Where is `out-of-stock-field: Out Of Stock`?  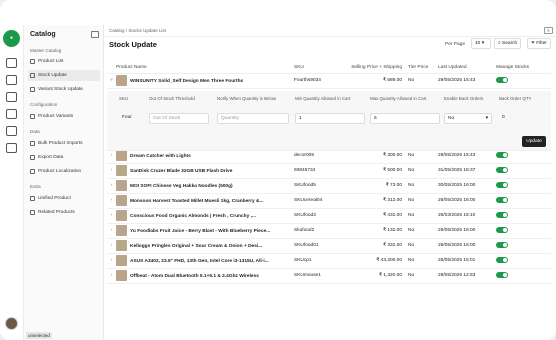
out-of-stock-field: Out Of Stock is located at coordinates (179, 118).